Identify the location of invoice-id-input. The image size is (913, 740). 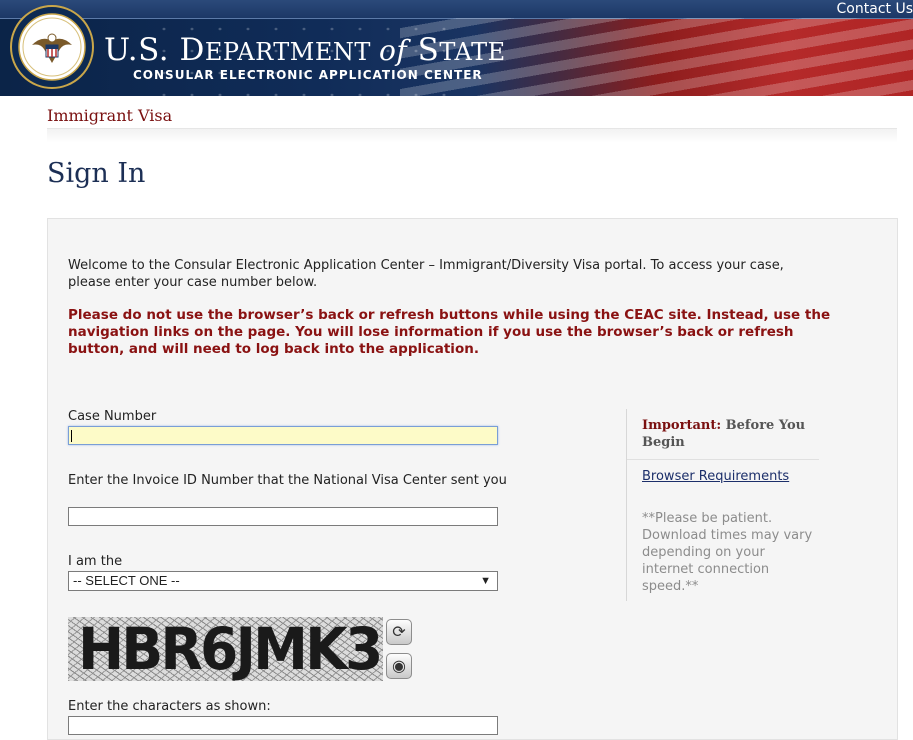
(283, 516).